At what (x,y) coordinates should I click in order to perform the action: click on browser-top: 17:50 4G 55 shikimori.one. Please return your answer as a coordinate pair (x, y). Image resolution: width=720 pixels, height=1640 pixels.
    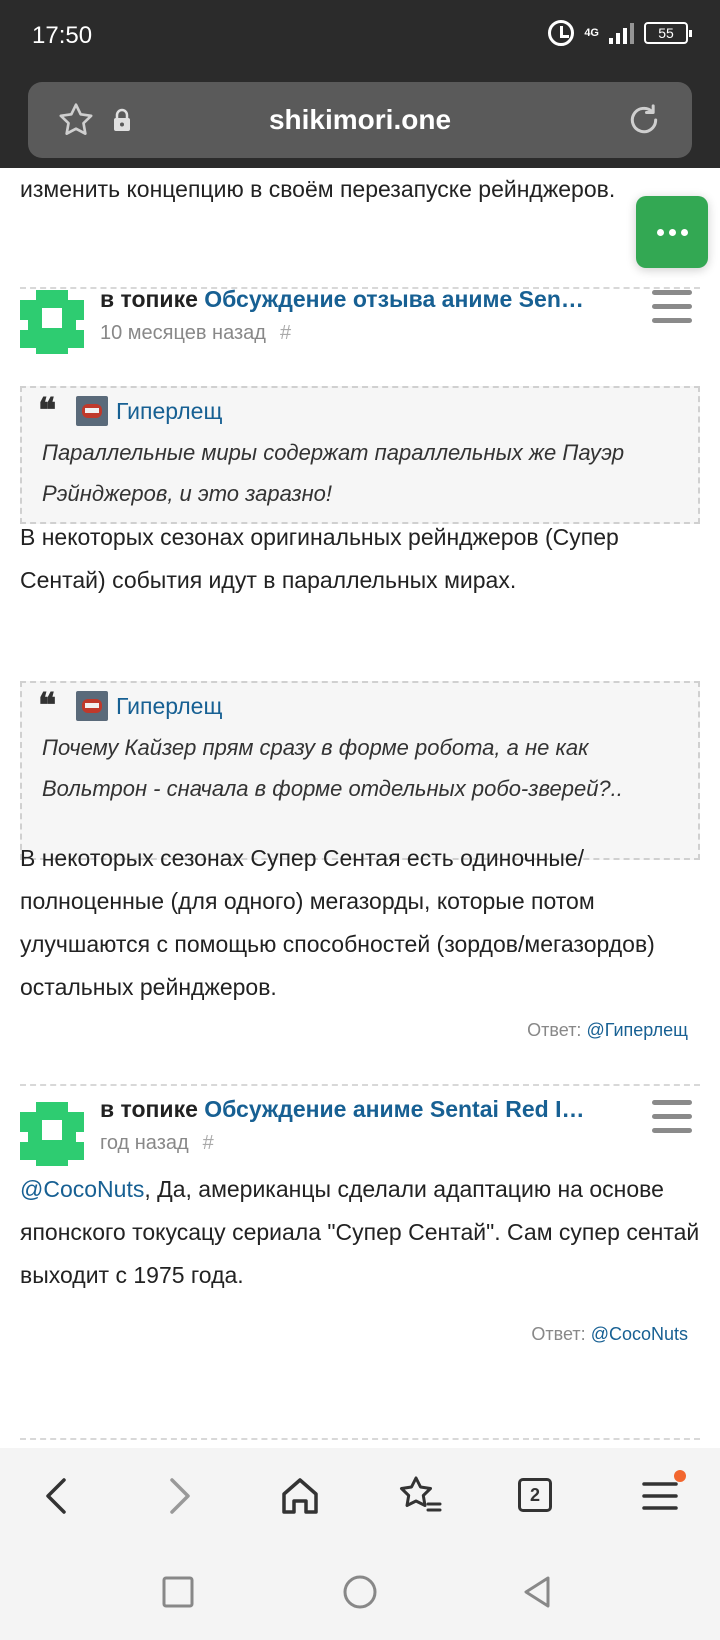
    Looking at the image, I should click on (360, 84).